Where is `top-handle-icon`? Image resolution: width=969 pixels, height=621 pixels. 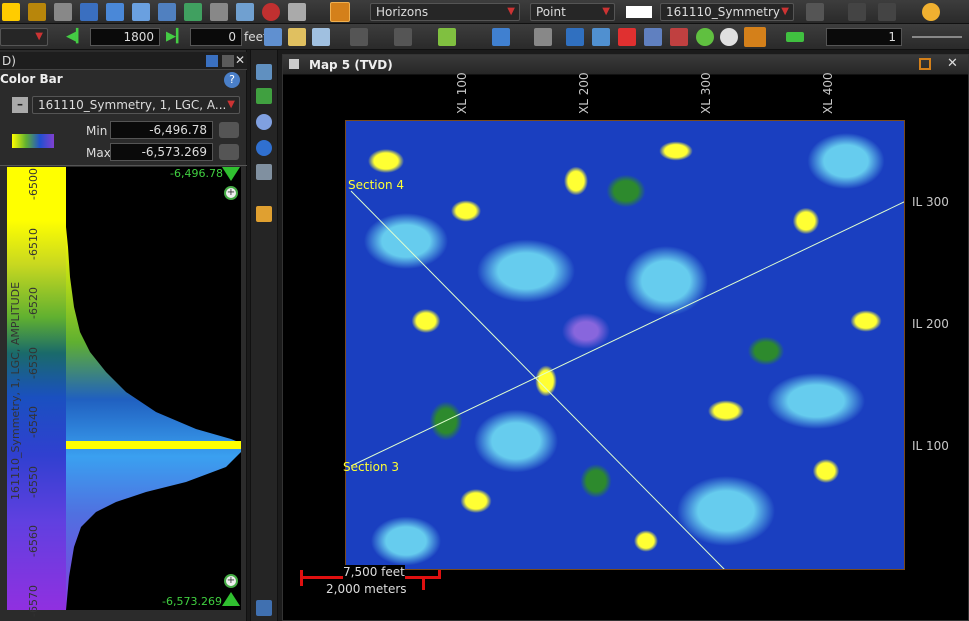 top-handle-icon is located at coordinates (231, 174).